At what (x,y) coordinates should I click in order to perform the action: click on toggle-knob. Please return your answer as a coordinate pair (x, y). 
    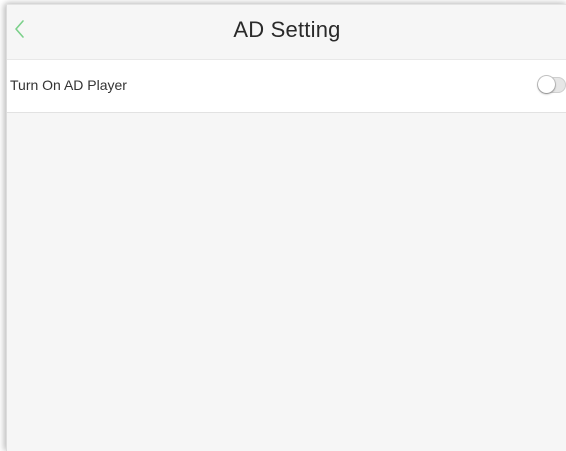
    Looking at the image, I should click on (546, 84).